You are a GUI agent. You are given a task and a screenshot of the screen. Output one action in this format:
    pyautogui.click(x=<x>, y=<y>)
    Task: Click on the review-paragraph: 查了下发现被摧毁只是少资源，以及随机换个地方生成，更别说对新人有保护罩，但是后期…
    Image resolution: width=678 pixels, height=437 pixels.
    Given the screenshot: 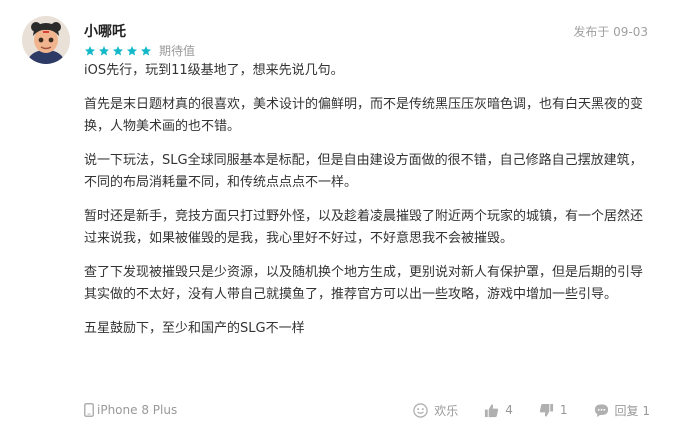 What is the action you would take?
    pyautogui.click(x=364, y=283)
    